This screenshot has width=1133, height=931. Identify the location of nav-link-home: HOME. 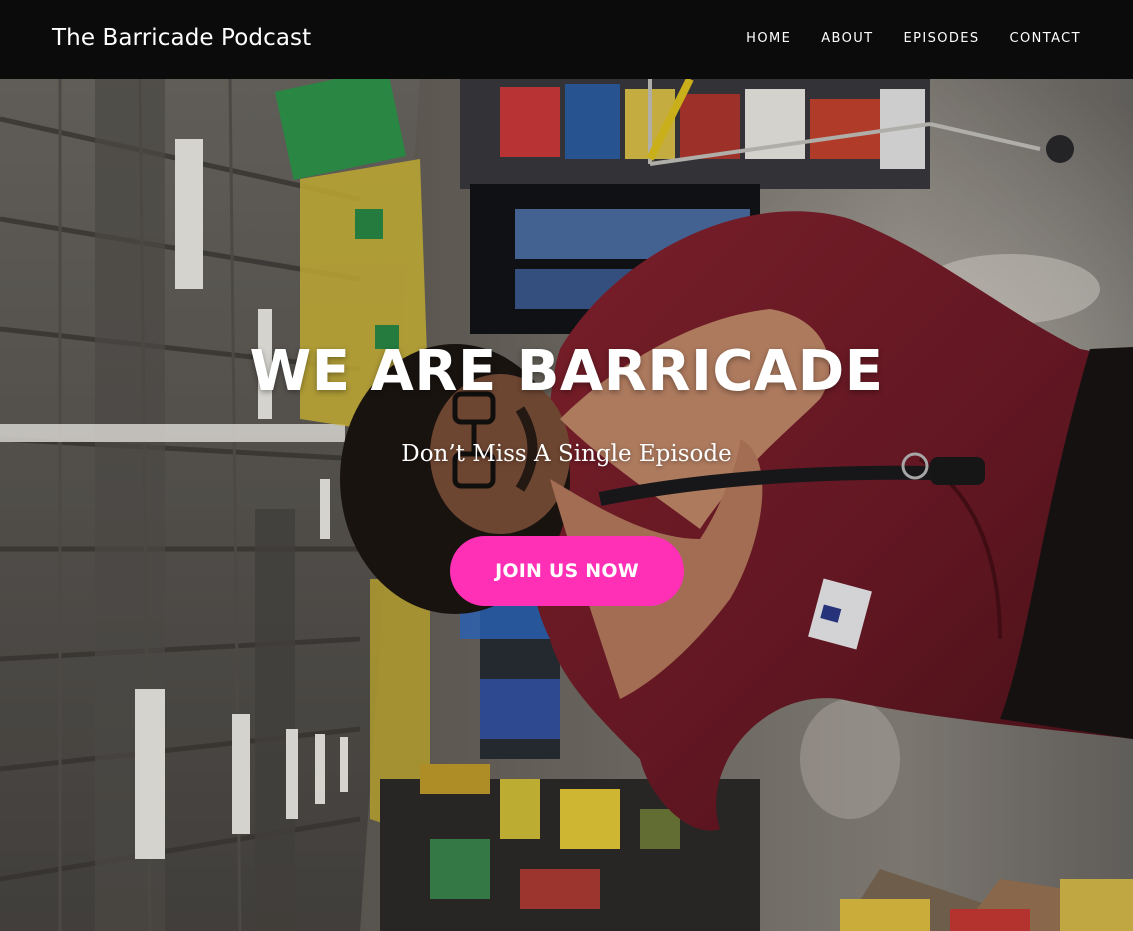
(768, 38).